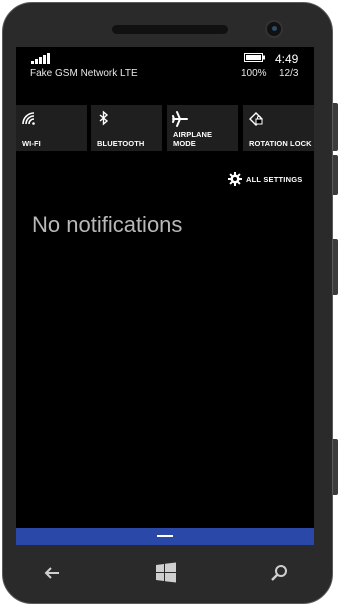 The height and width of the screenshot is (608, 341). Describe the element at coordinates (165, 69) in the screenshot. I see `status-bar: Fake GSM Network LTE 100% 4:49 12/3` at that location.